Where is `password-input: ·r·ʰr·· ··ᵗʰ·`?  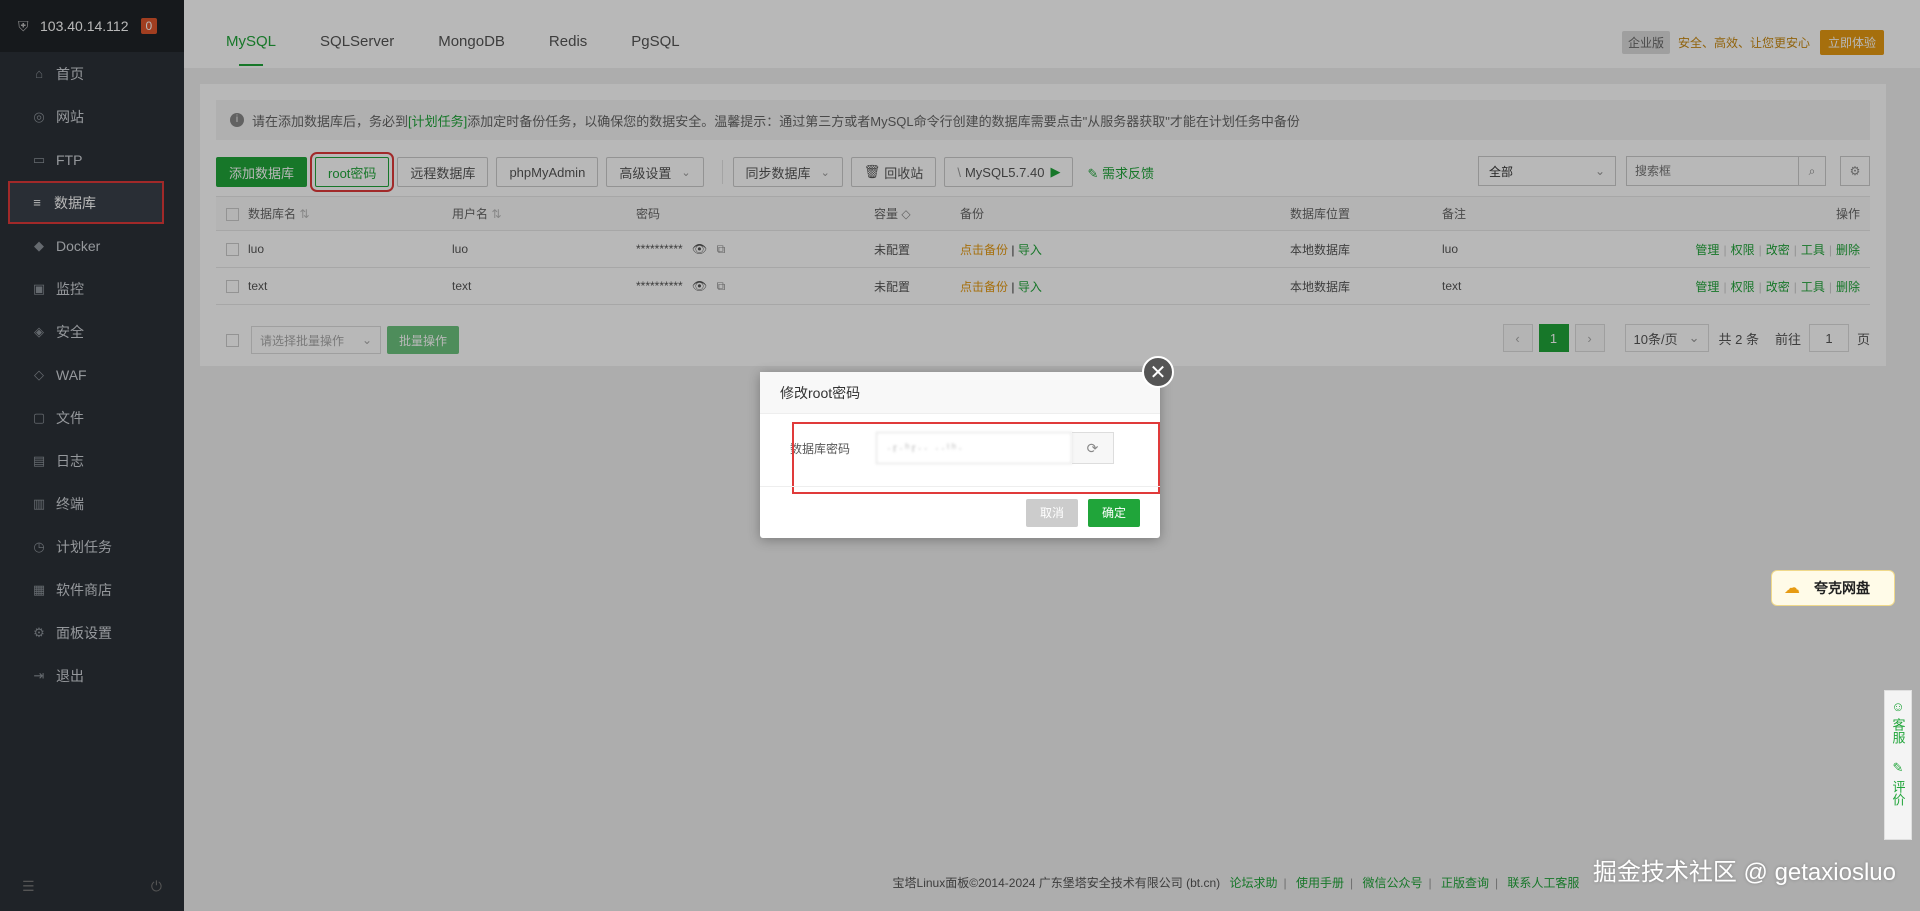
password-input: ·r·ʰr·· ··ᵗʰ· is located at coordinates (974, 448).